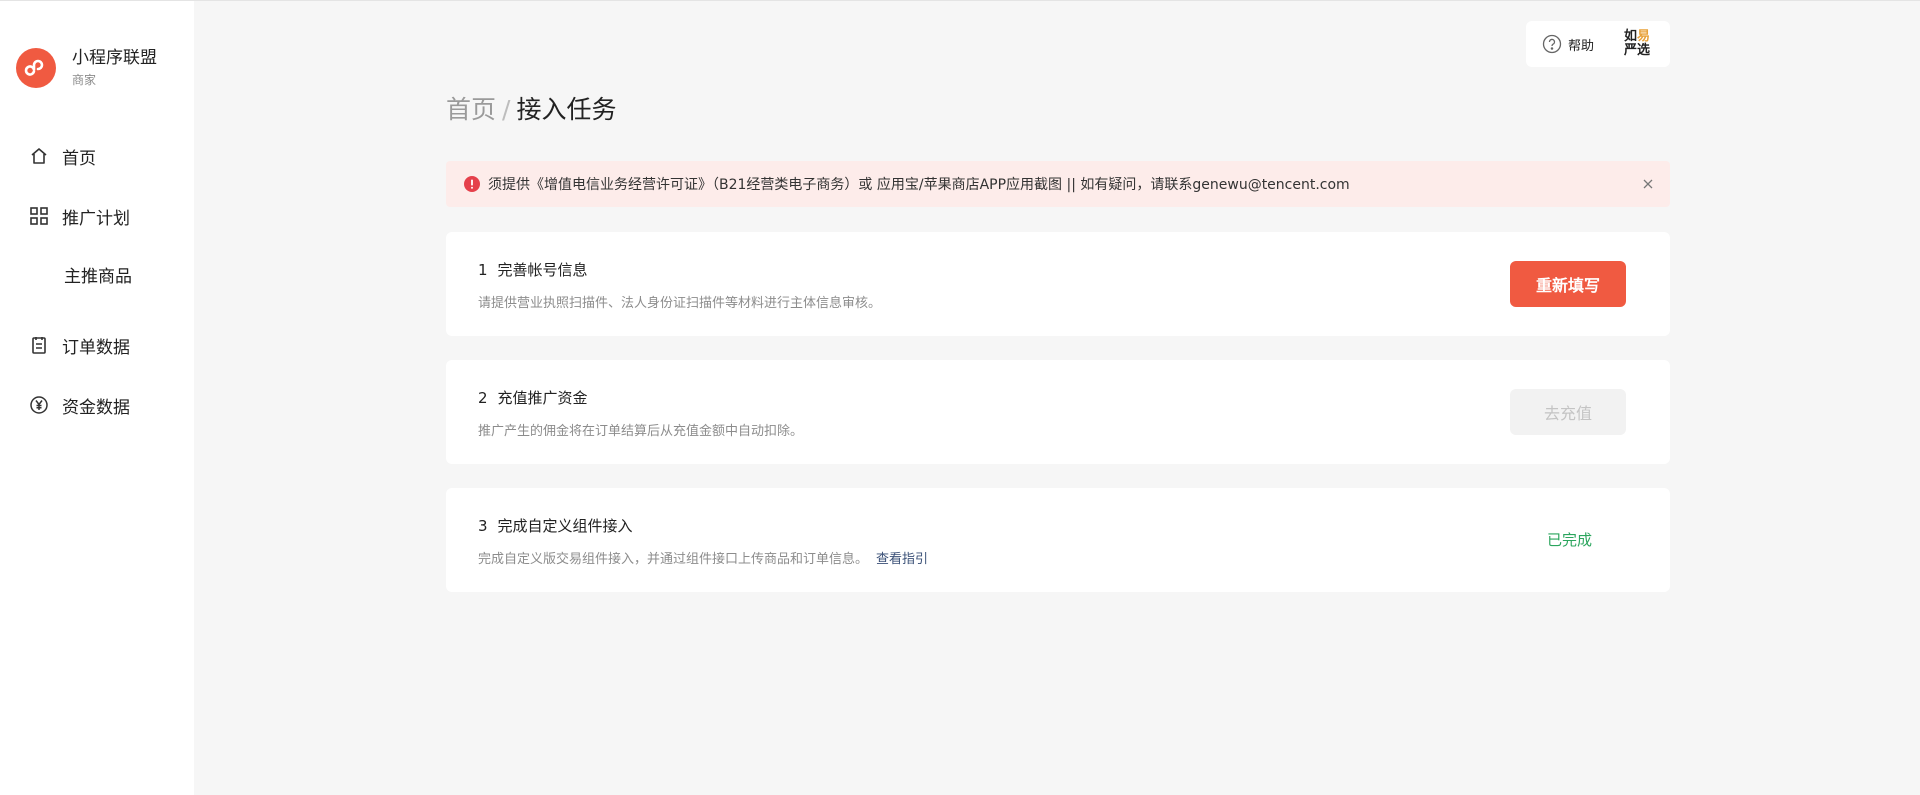 The image size is (1920, 795). I want to click on task-title: 3 完成自定义组件接入, so click(555, 525).